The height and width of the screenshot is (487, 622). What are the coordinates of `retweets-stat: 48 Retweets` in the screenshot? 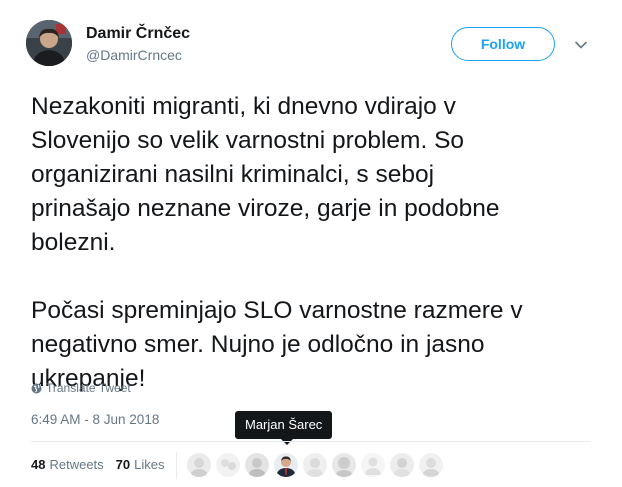 It's located at (67, 464).